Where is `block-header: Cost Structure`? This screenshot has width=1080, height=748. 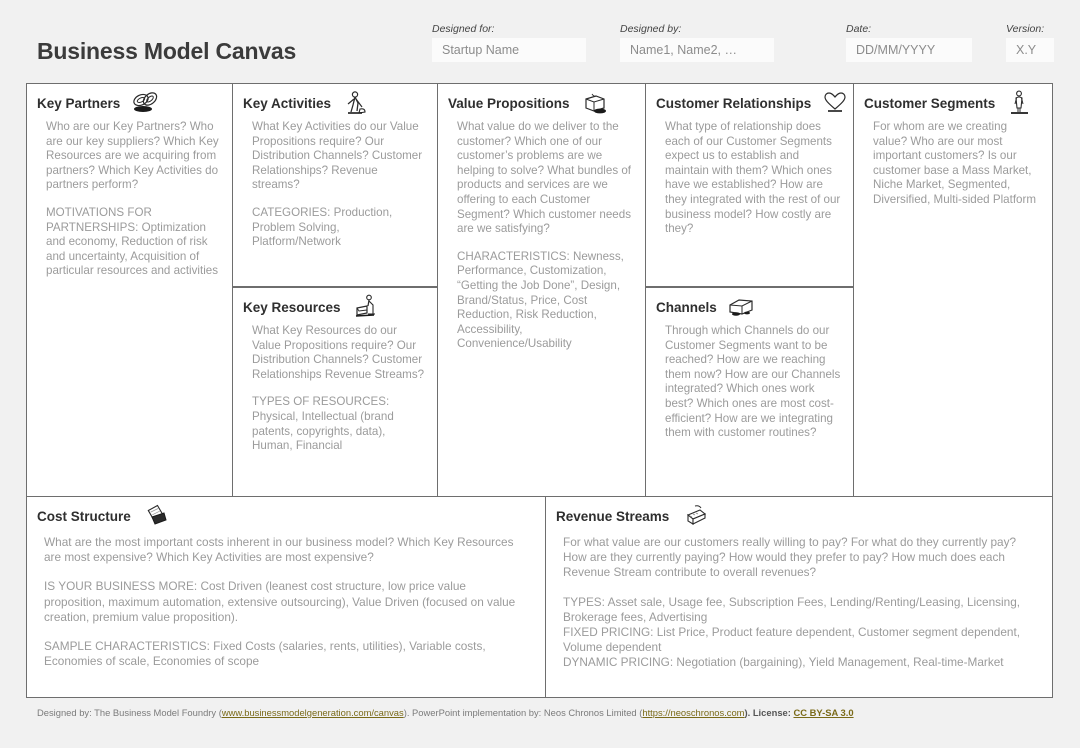 block-header: Cost Structure is located at coordinates (286, 512).